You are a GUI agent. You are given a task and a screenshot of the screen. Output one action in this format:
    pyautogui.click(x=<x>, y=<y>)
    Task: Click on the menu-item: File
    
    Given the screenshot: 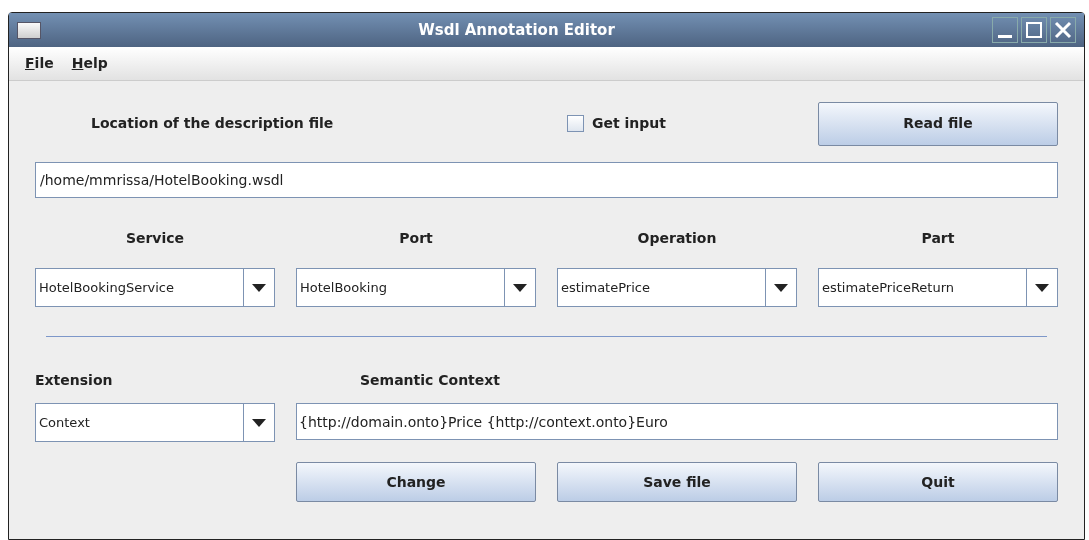 What is the action you would take?
    pyautogui.click(x=39, y=63)
    